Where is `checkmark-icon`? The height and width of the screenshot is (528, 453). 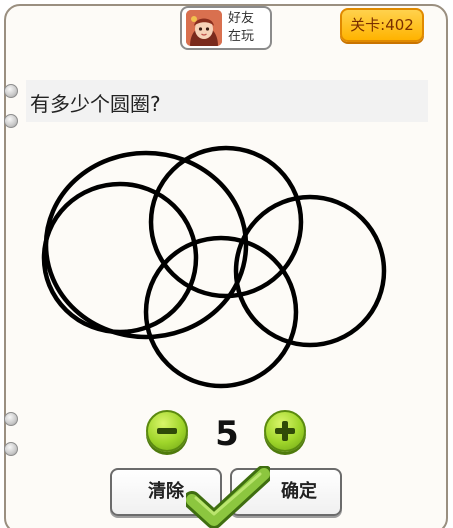 checkmark-icon is located at coordinates (228, 497).